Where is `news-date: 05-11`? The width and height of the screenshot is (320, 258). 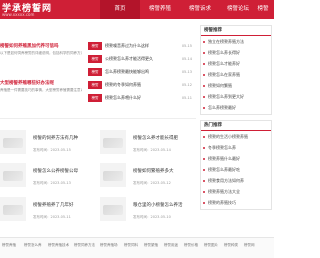
news-date: 05-11 is located at coordinates (186, 98).